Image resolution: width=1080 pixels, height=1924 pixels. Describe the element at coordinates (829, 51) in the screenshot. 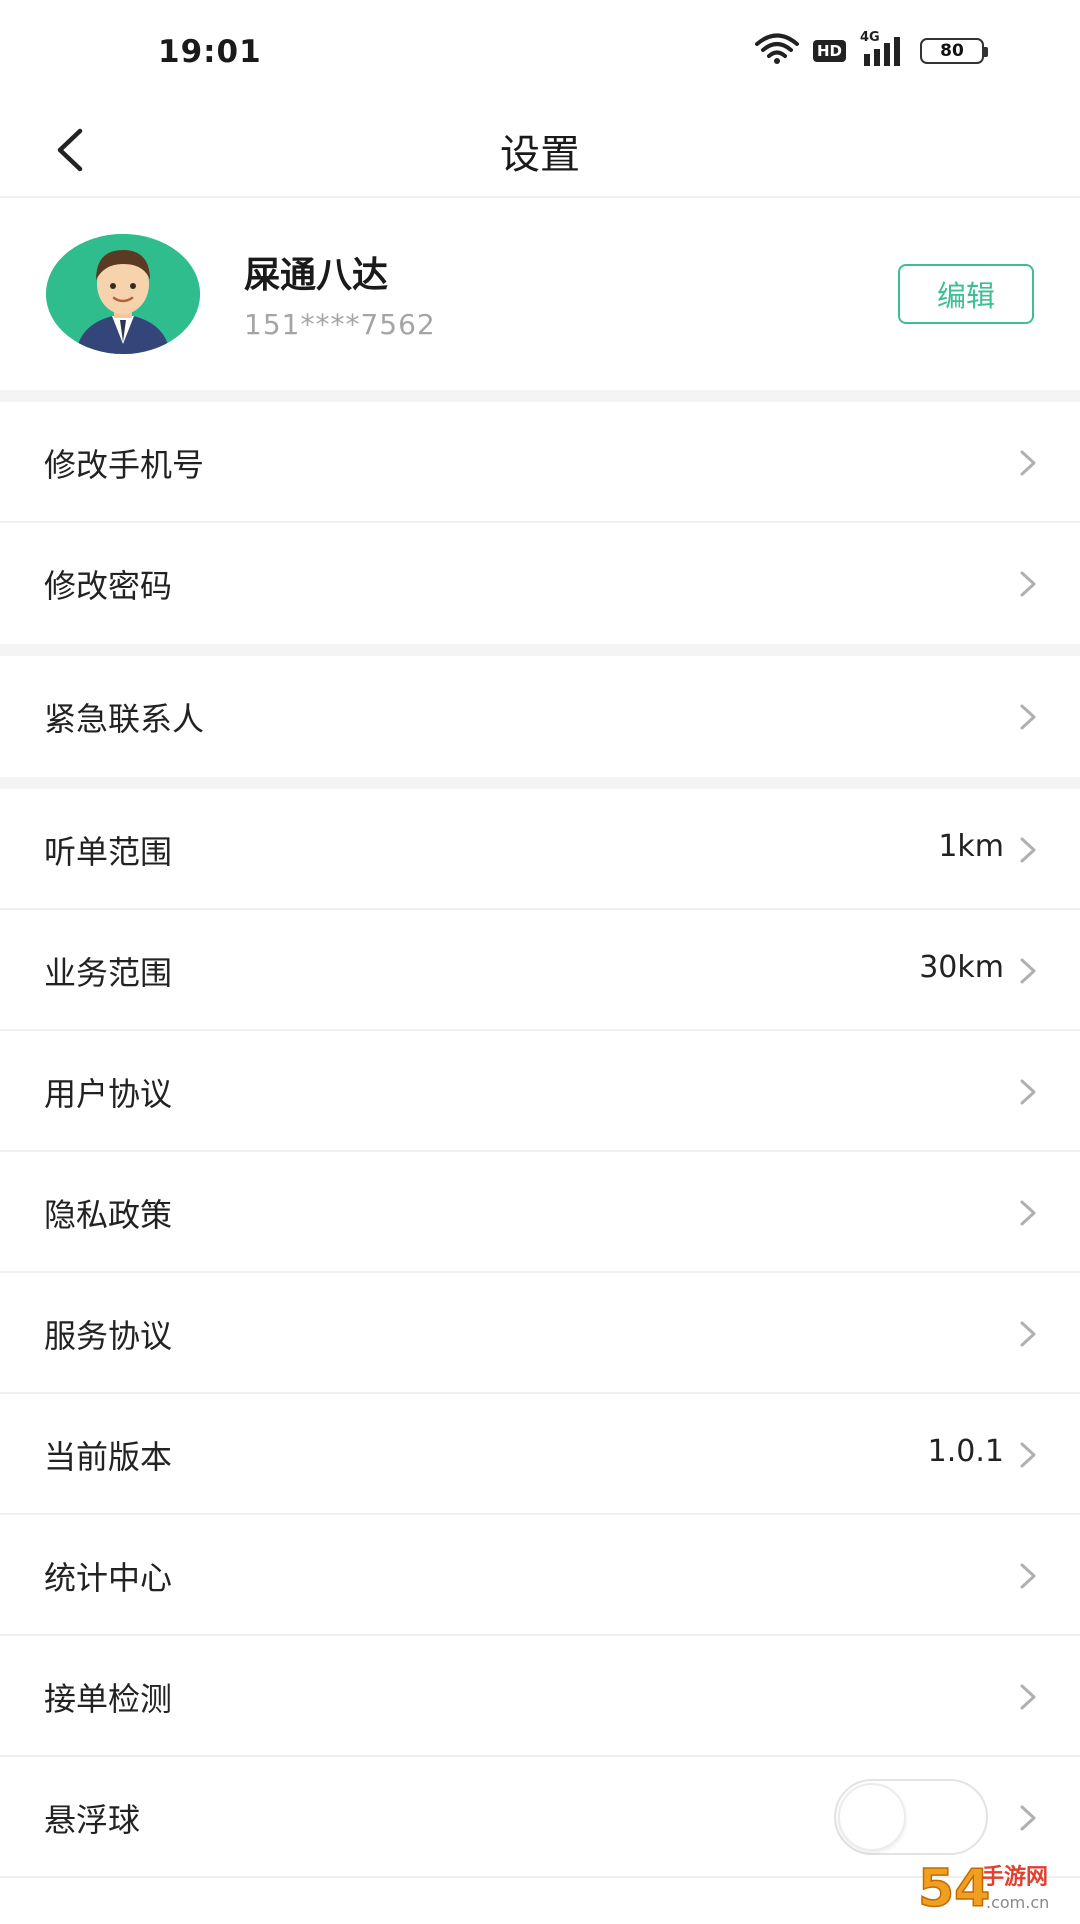

I see `hd-icon: HD` at that location.